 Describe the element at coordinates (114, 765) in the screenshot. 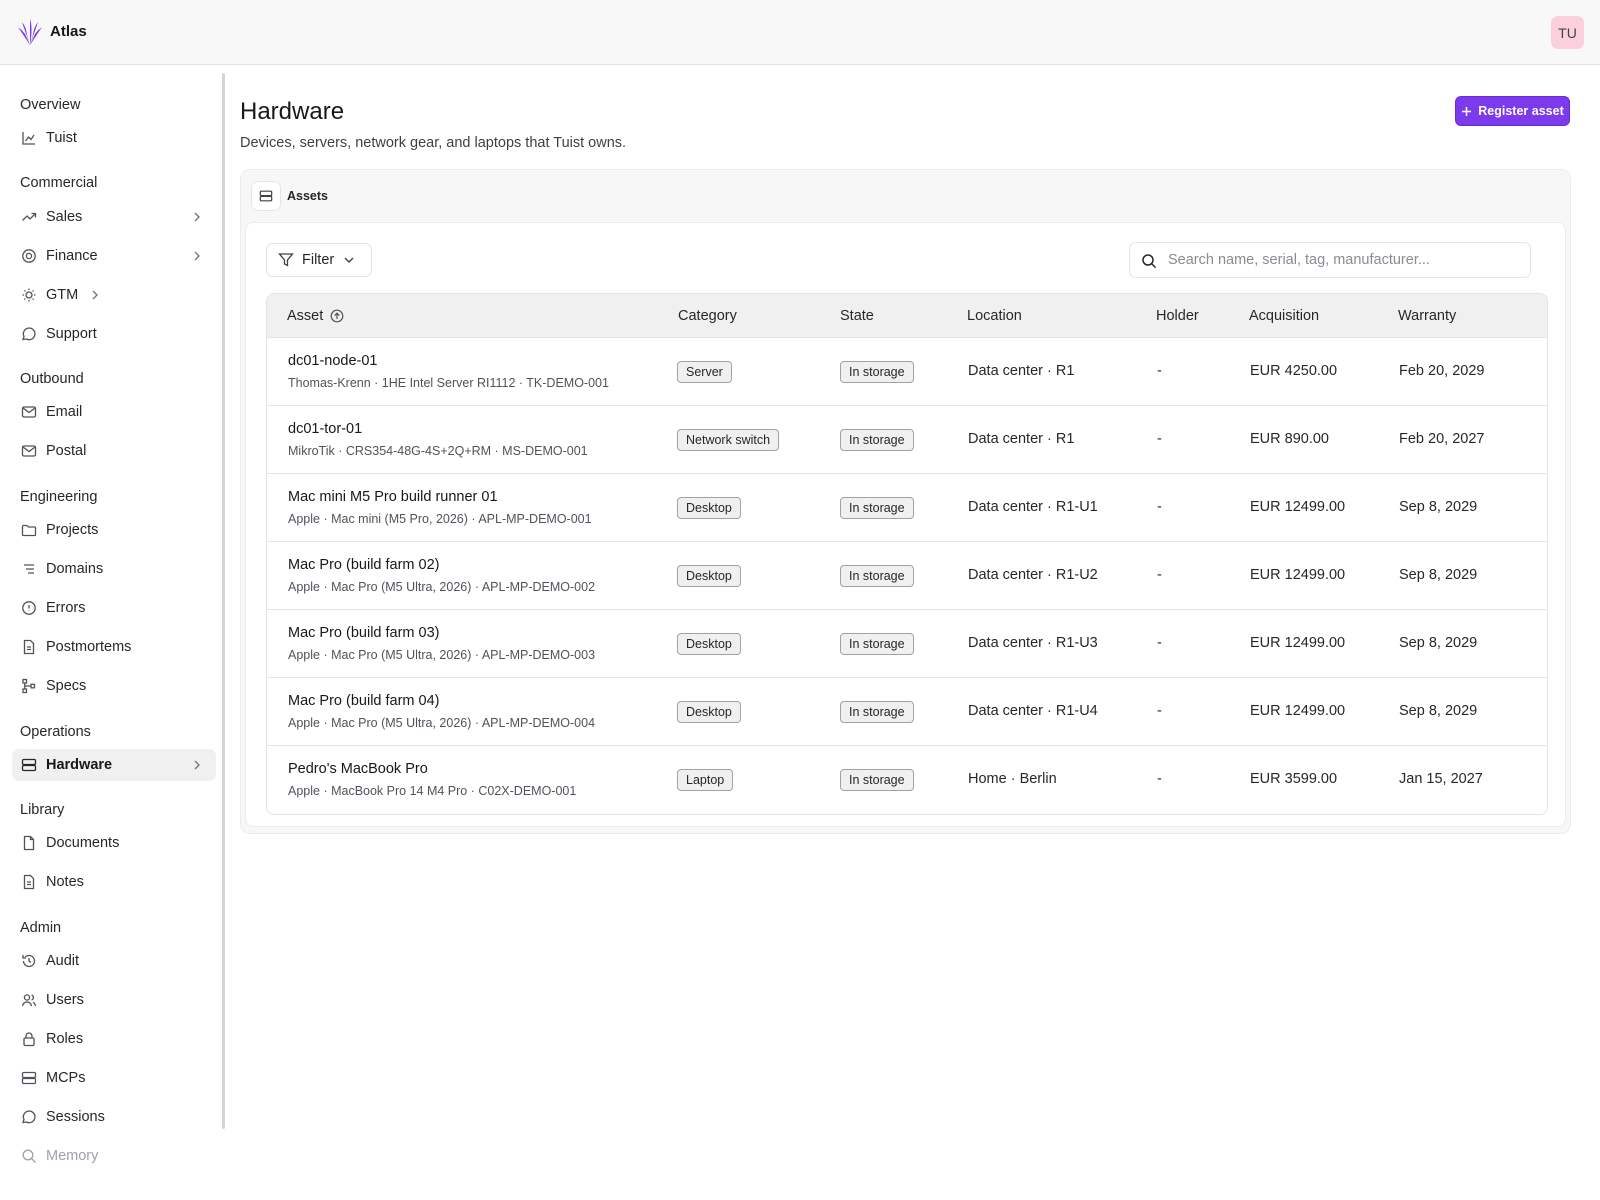

I see `sidebar-item-hardware: Hardware` at that location.